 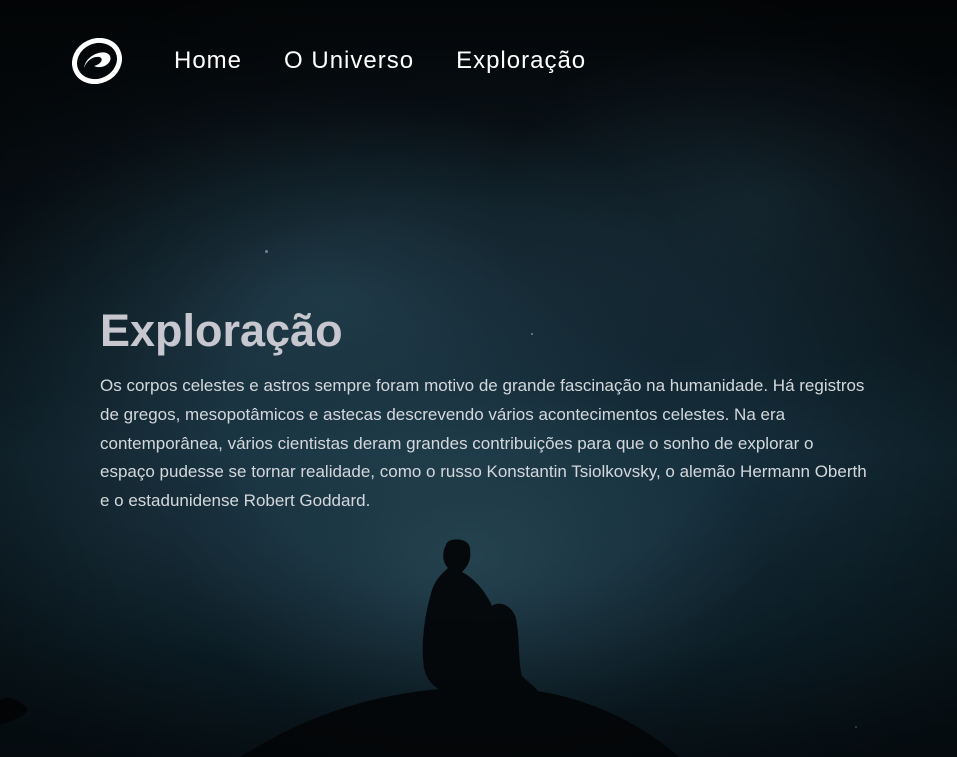 I want to click on main-navigation: Home O Universo Exploração, so click(x=350, y=61).